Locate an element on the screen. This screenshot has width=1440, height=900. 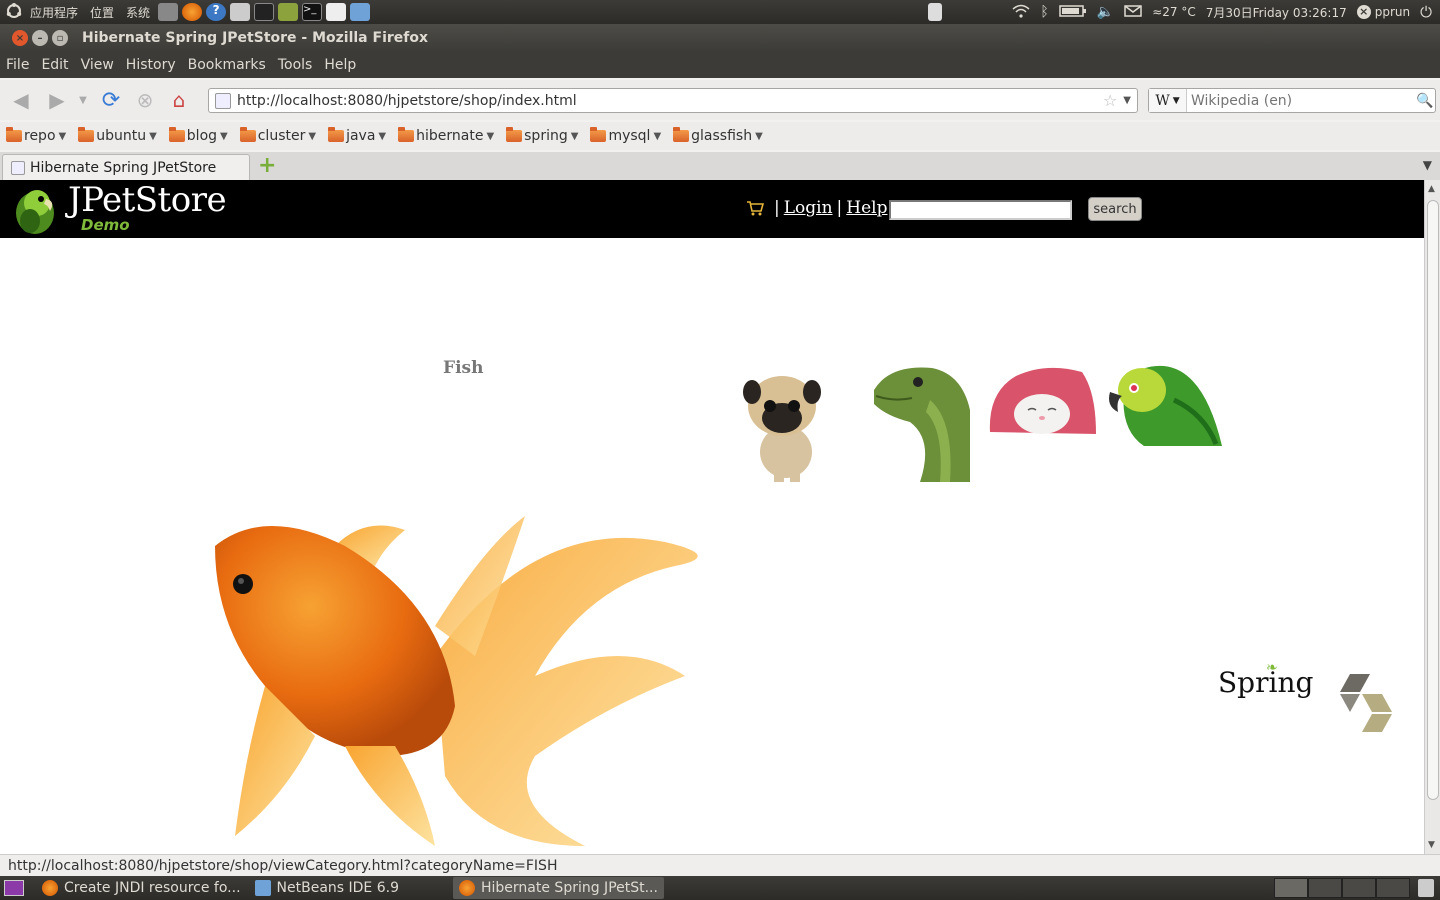
spring-logo: Spring ❧ is located at coordinates (1265, 679).